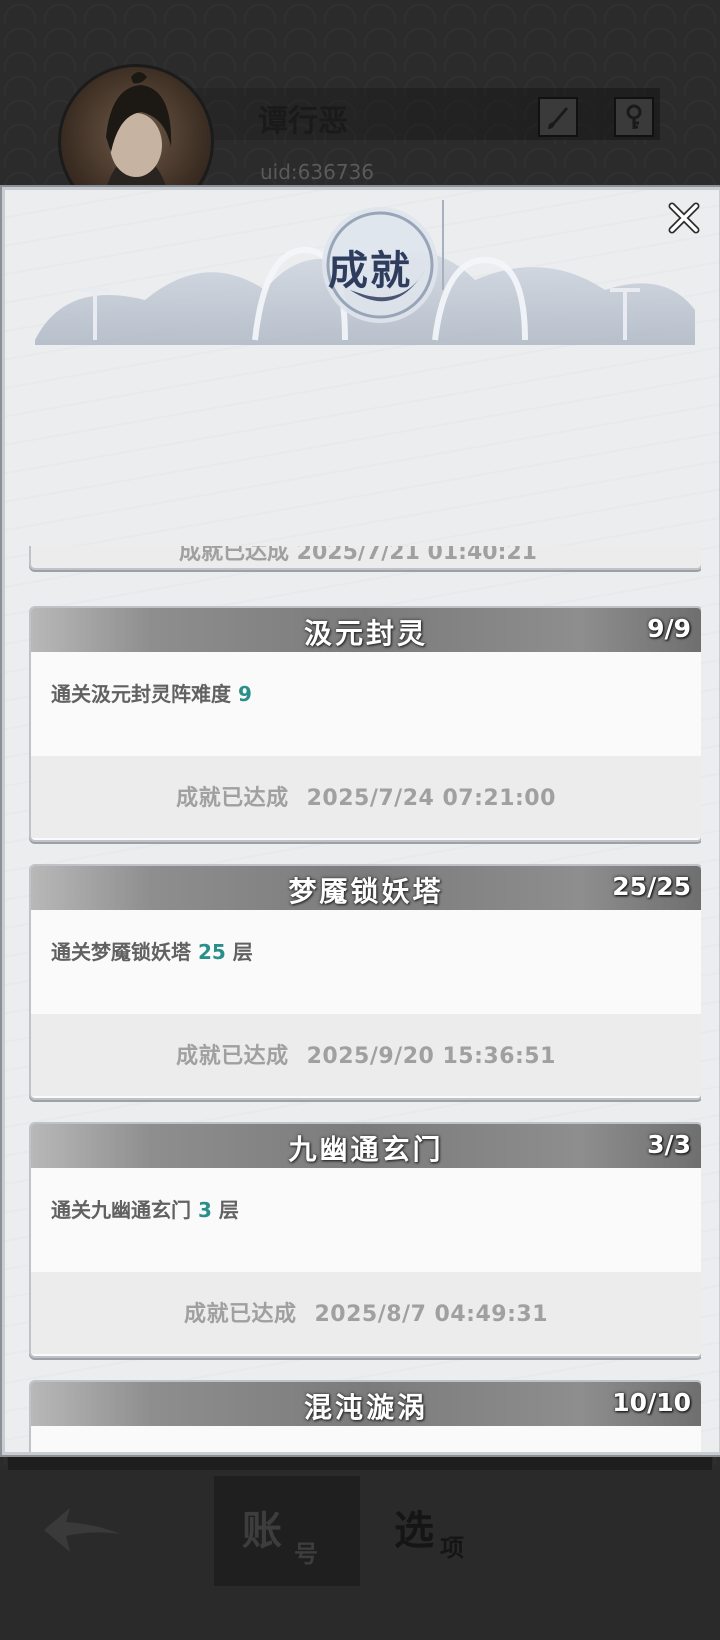 The image size is (720, 1640). What do you see at coordinates (358, 555) in the screenshot?
I see `partial-status: 成就已达成 2025/7/21 01:40:21` at bounding box center [358, 555].